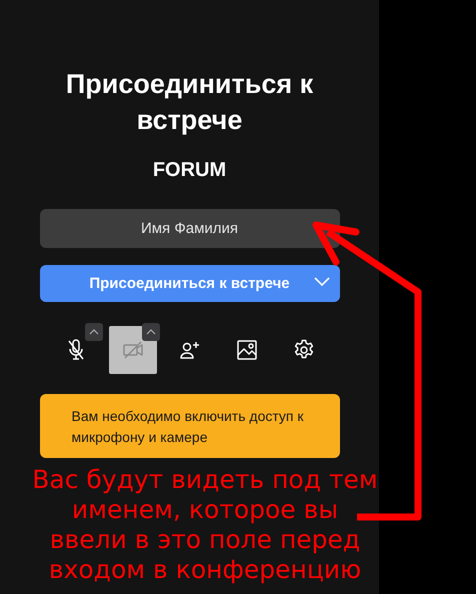  Describe the element at coordinates (189, 170) in the screenshot. I see `meeting-name: FORUM` at that location.